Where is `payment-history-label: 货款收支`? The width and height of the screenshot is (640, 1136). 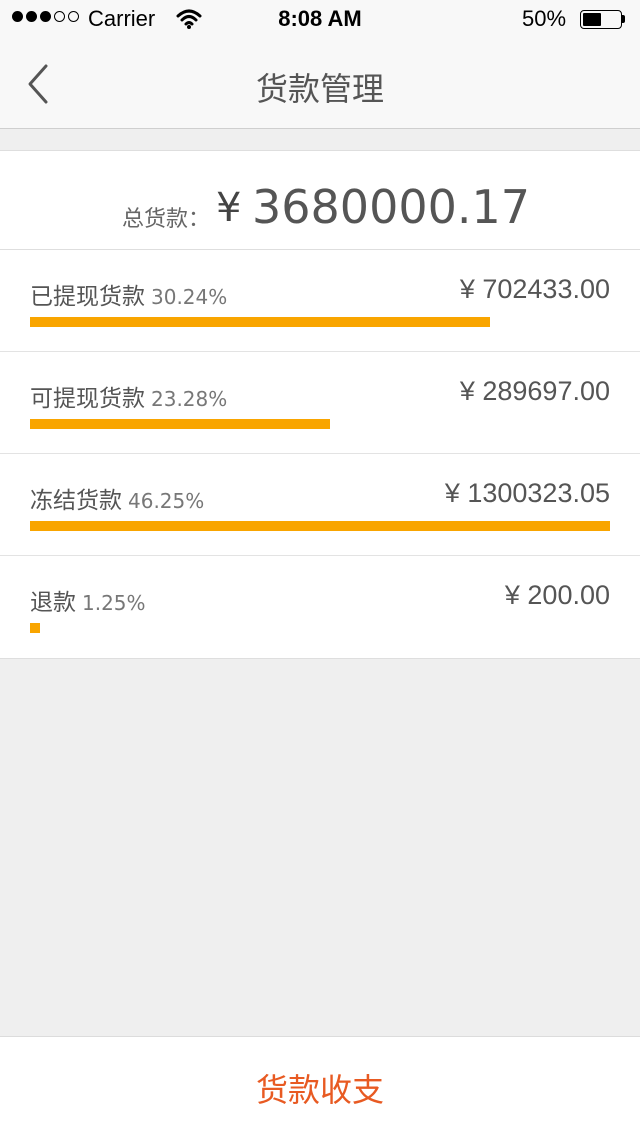 payment-history-label: 货款收支 is located at coordinates (319, 1090).